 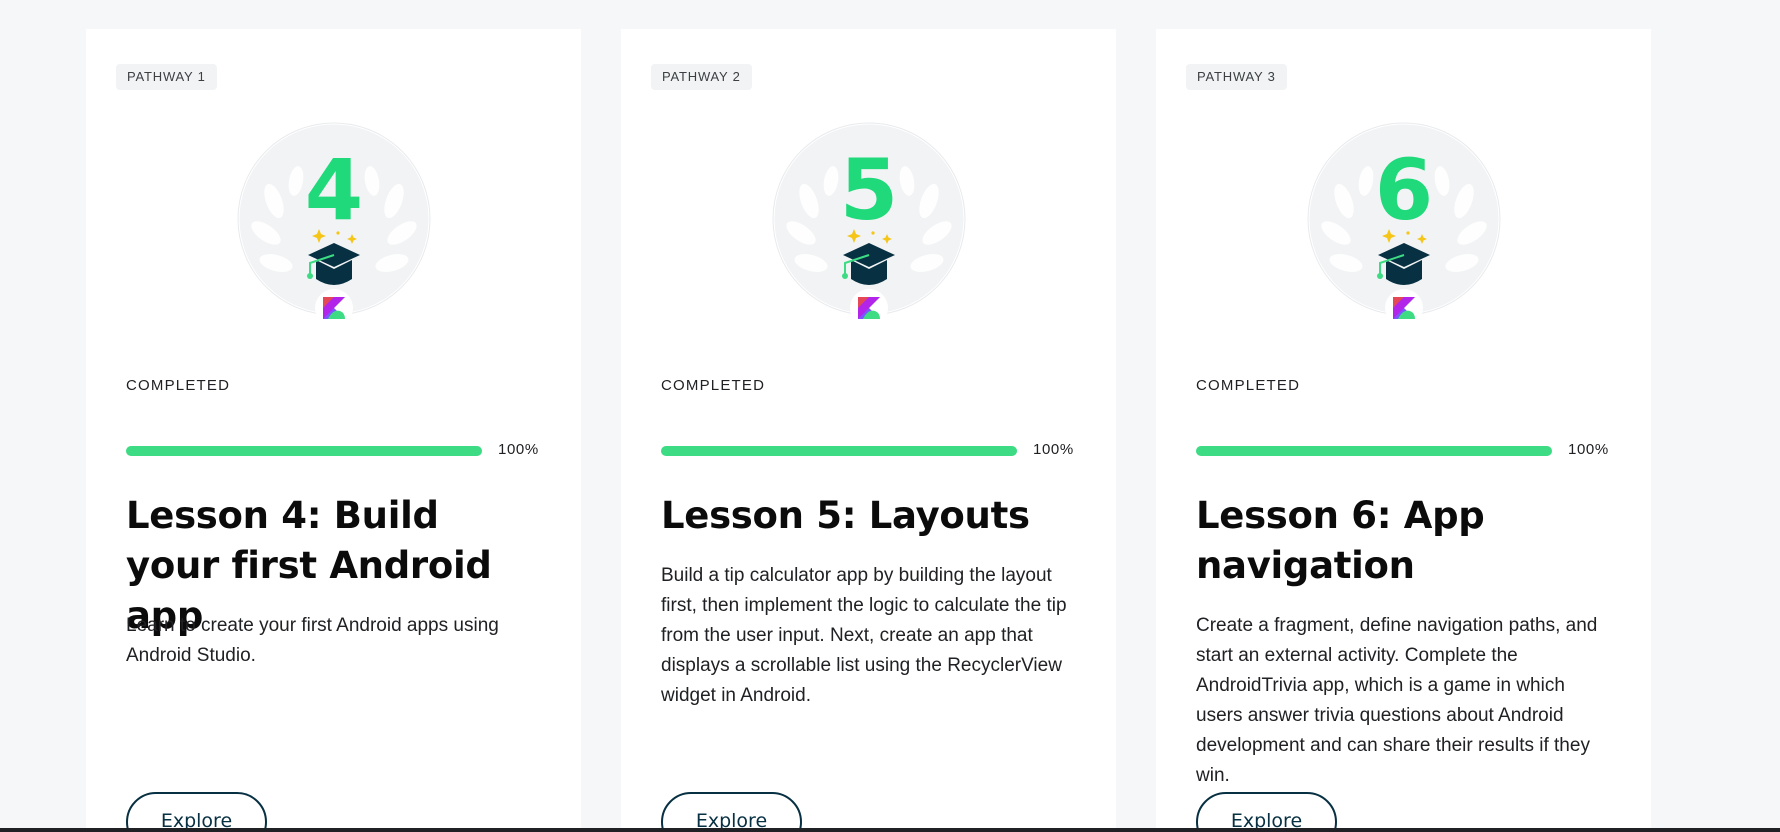 What do you see at coordinates (845, 515) in the screenshot?
I see `lesson-title: Lesson 5: Layouts` at bounding box center [845, 515].